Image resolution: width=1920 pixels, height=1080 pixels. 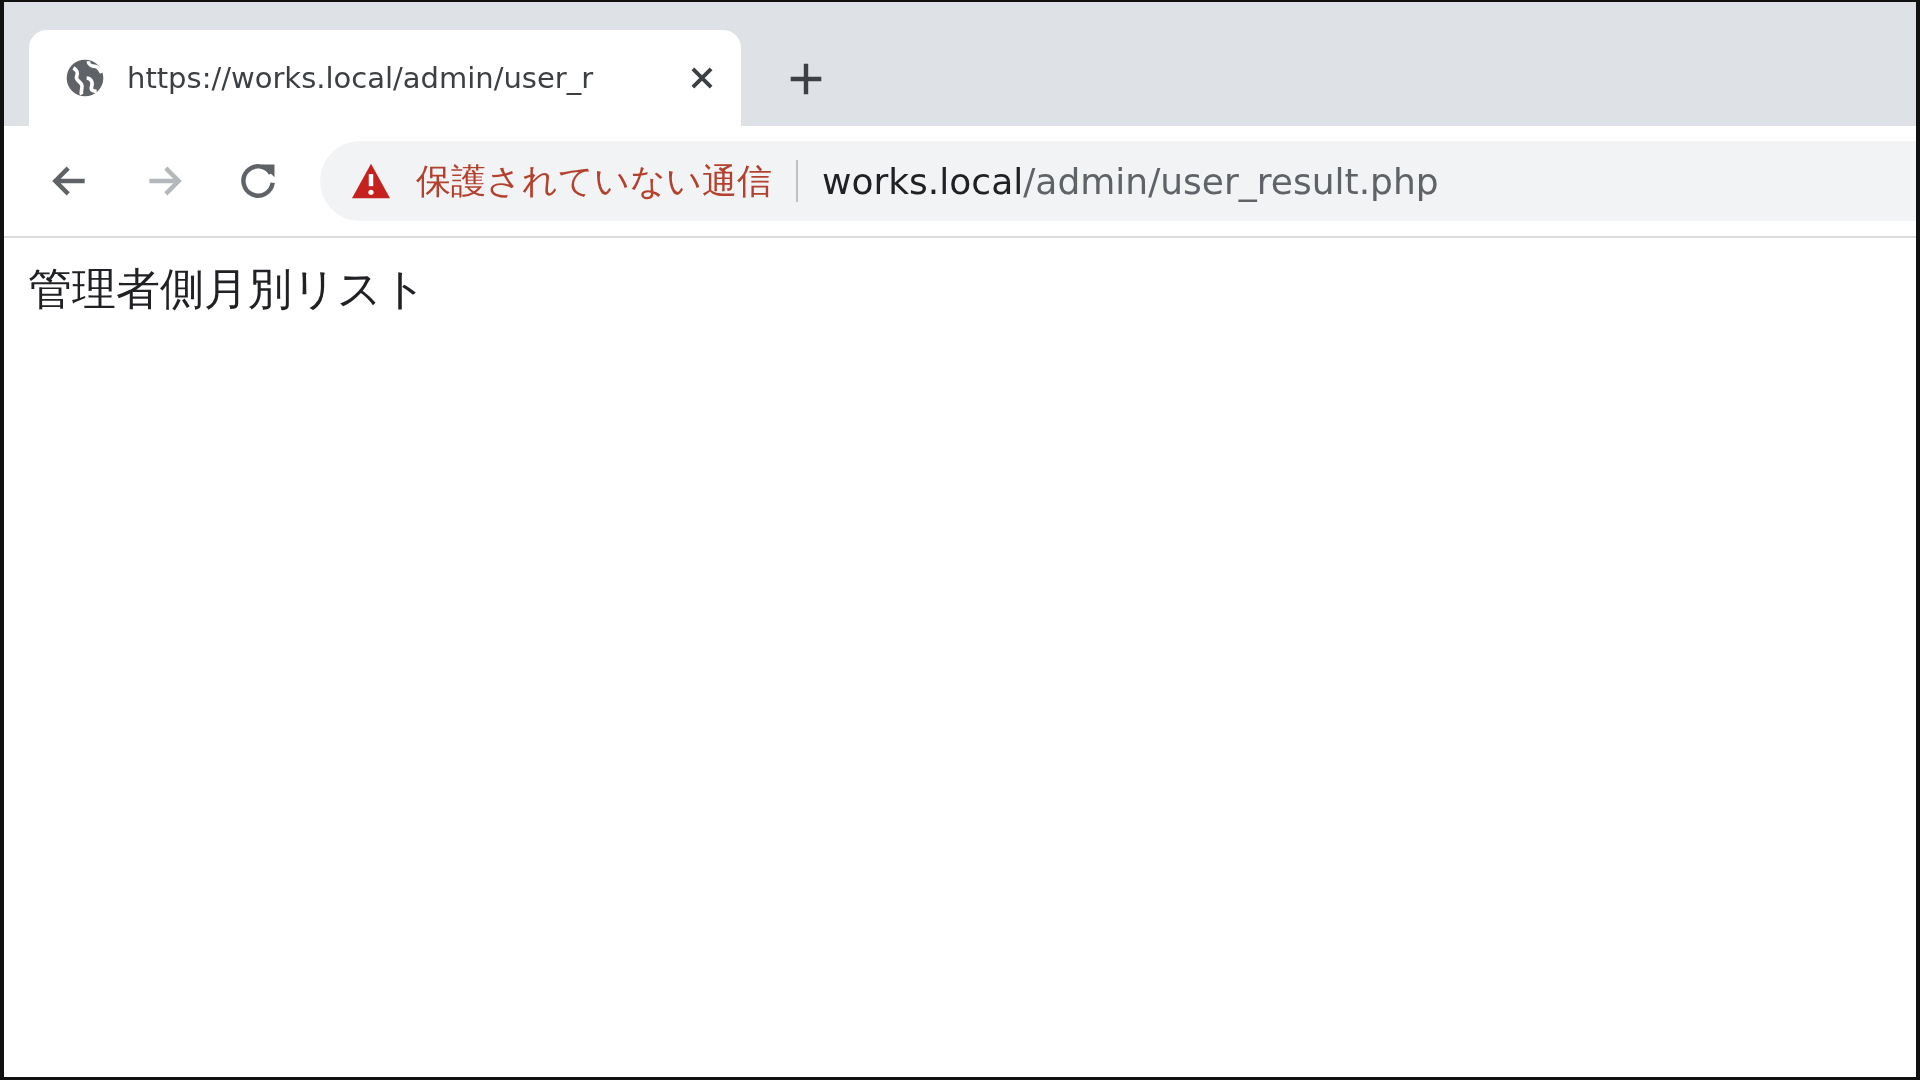 What do you see at coordinates (385, 78) in the screenshot?
I see `browser-tab: https://works.local/admin/user_r` at bounding box center [385, 78].